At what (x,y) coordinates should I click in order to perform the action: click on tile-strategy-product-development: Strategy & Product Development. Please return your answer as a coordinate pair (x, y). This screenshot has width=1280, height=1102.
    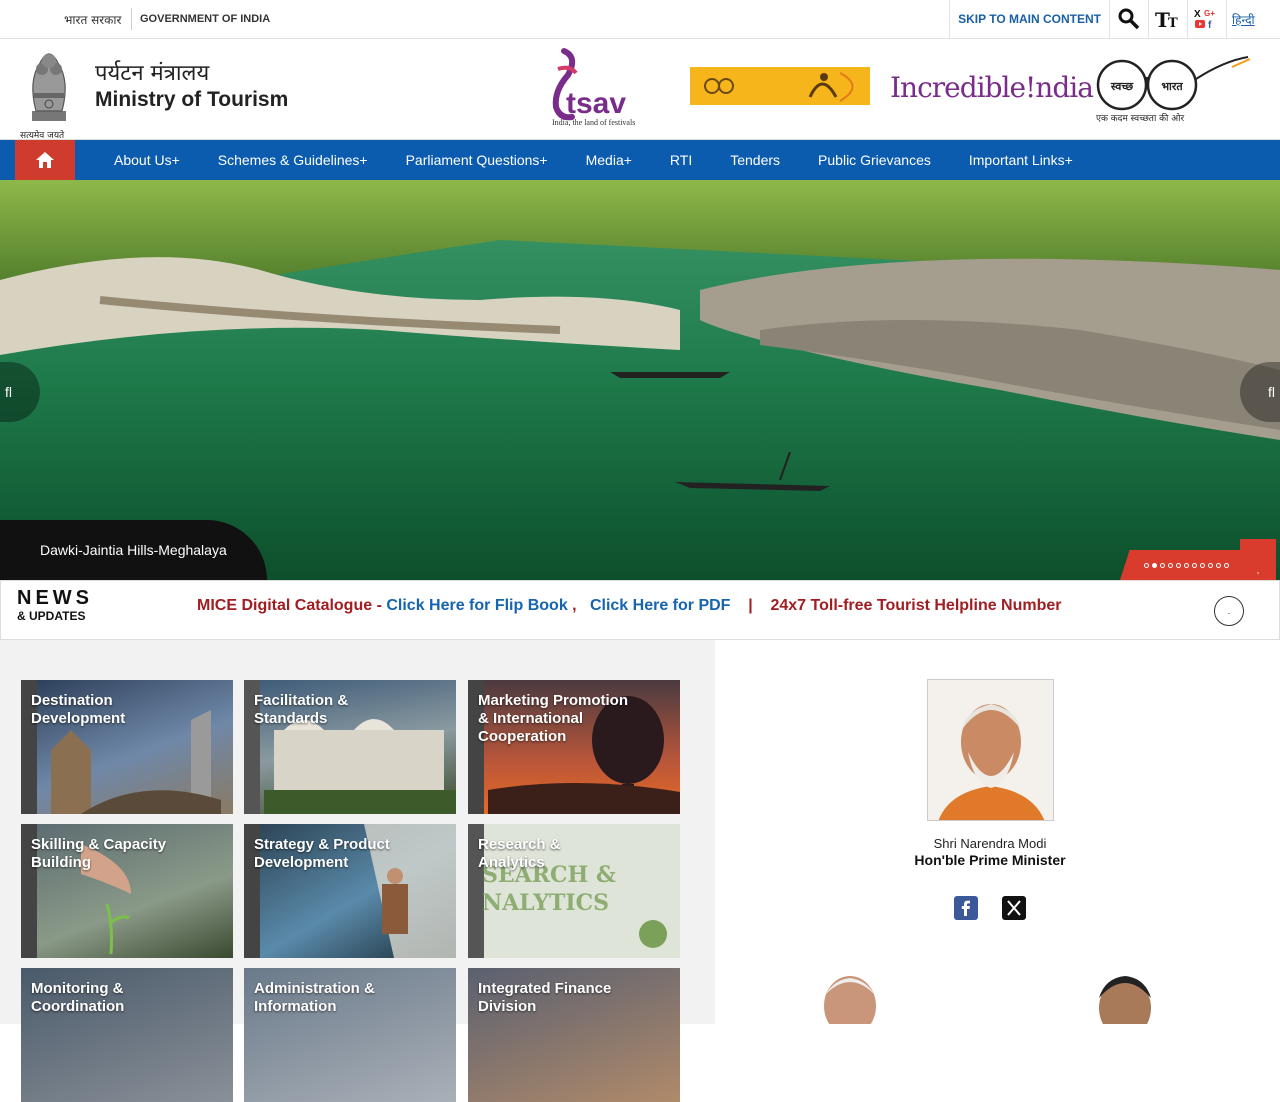
    Looking at the image, I should click on (350, 891).